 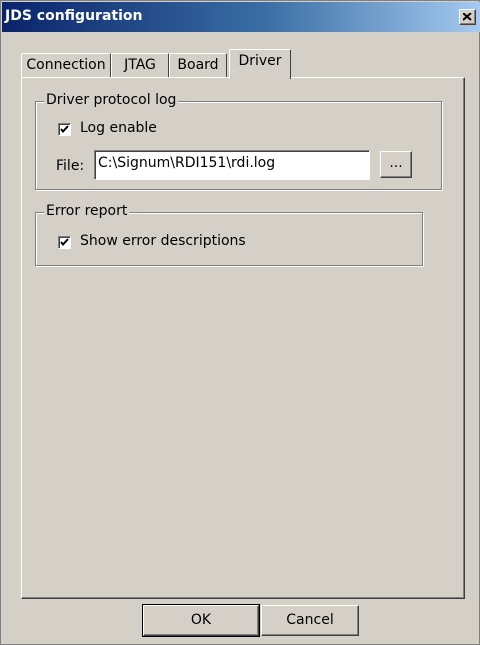 I want to click on window-title: JDS configuration, so click(x=74, y=16).